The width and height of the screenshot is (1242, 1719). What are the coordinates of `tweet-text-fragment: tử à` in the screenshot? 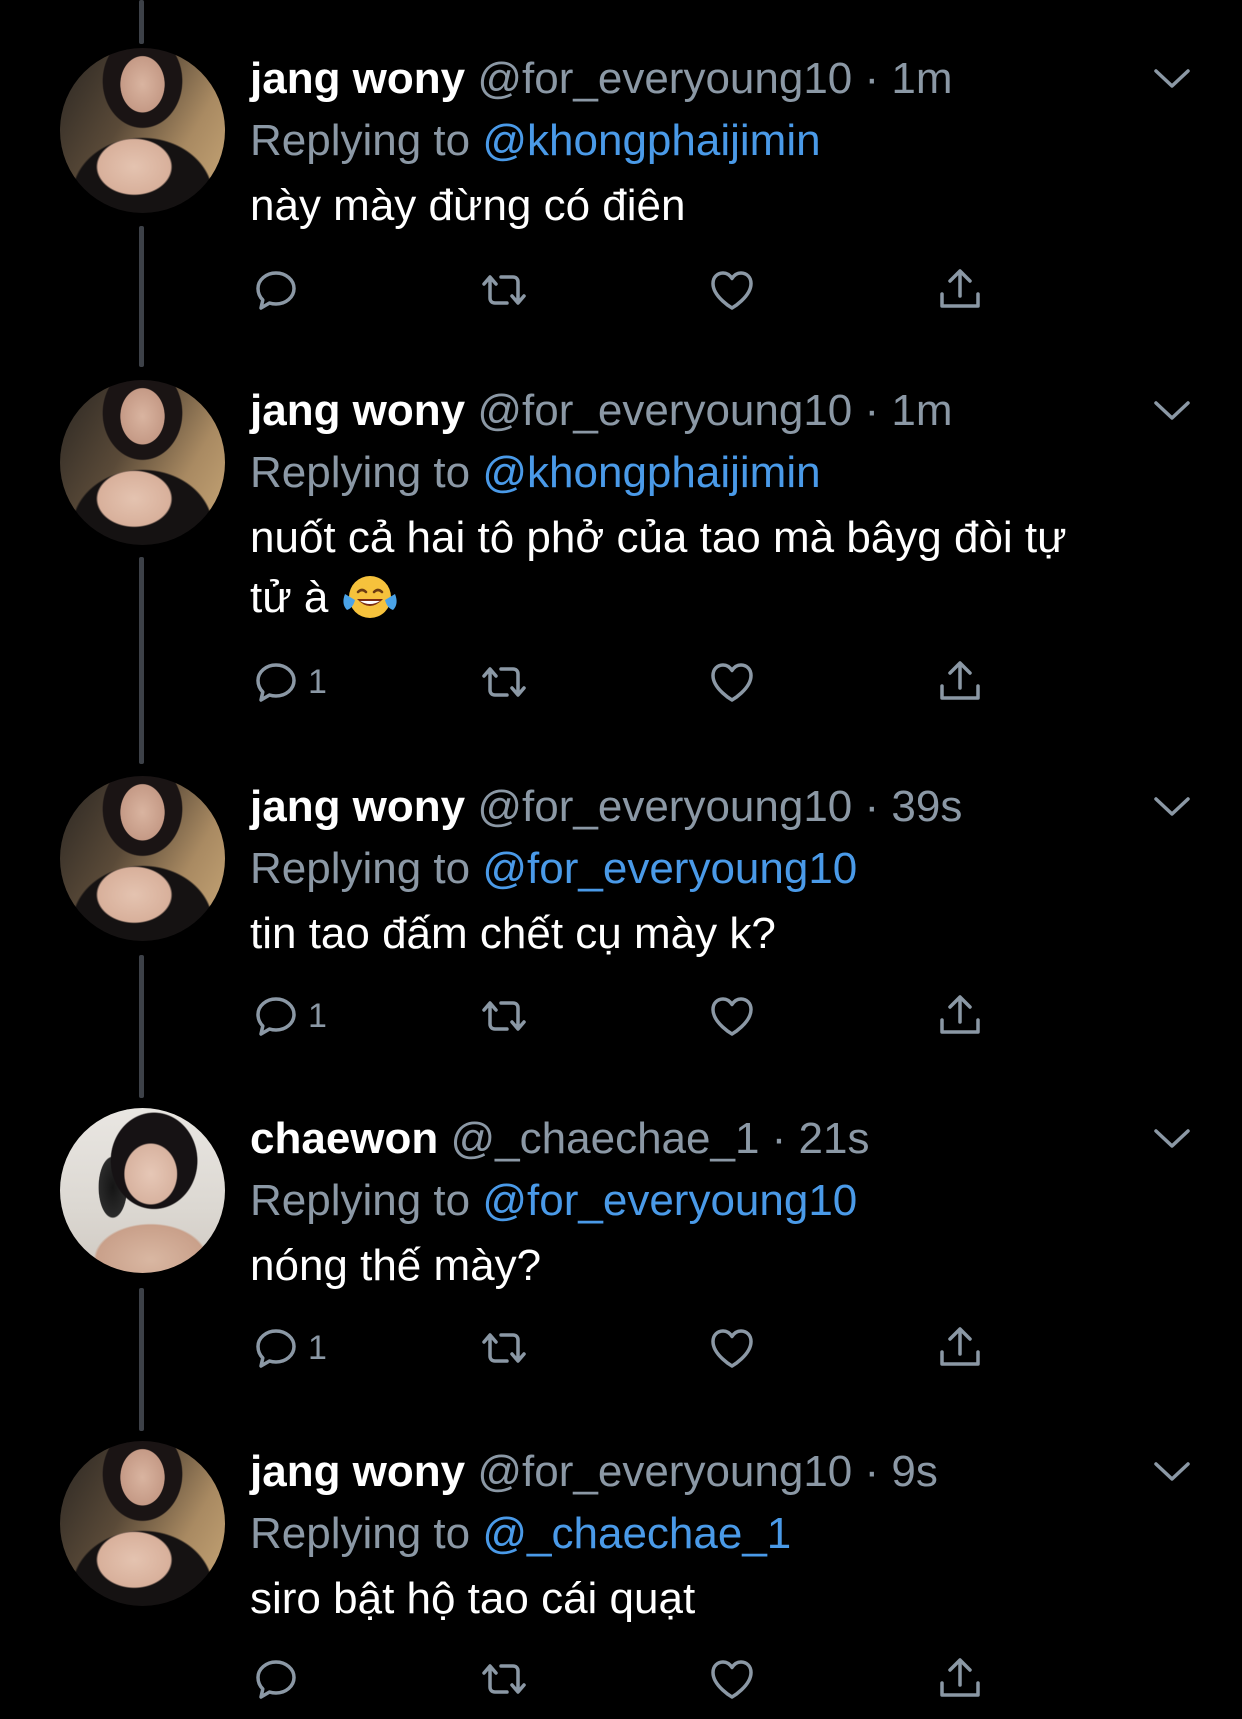 It's located at (289, 597).